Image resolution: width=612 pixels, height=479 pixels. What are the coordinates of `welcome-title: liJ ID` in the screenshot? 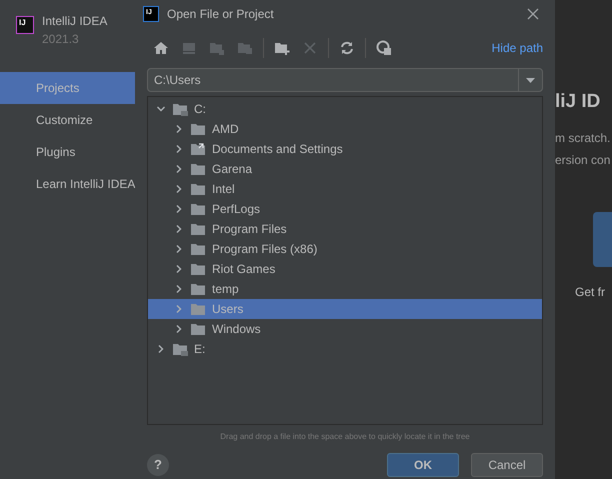 It's located at (578, 102).